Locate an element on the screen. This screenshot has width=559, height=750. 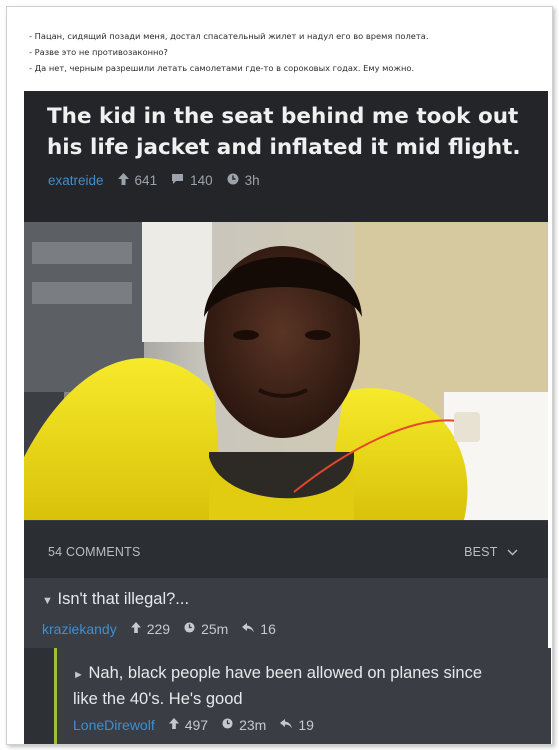
speech-bubble-icon is located at coordinates (177, 180).